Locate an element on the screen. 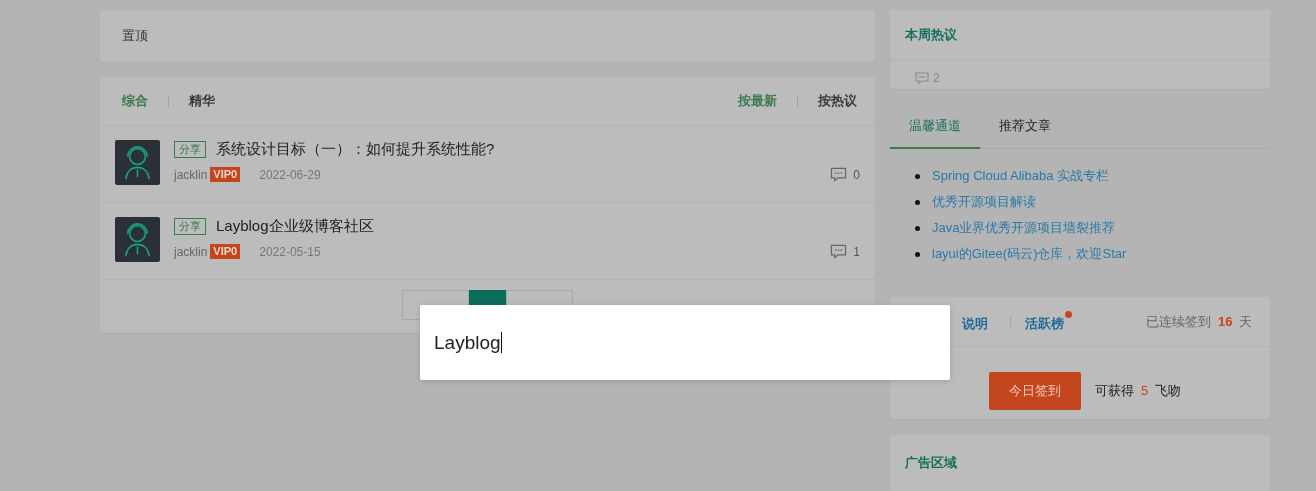  streak-text: 已连续签到 16 天 is located at coordinates (1199, 321).